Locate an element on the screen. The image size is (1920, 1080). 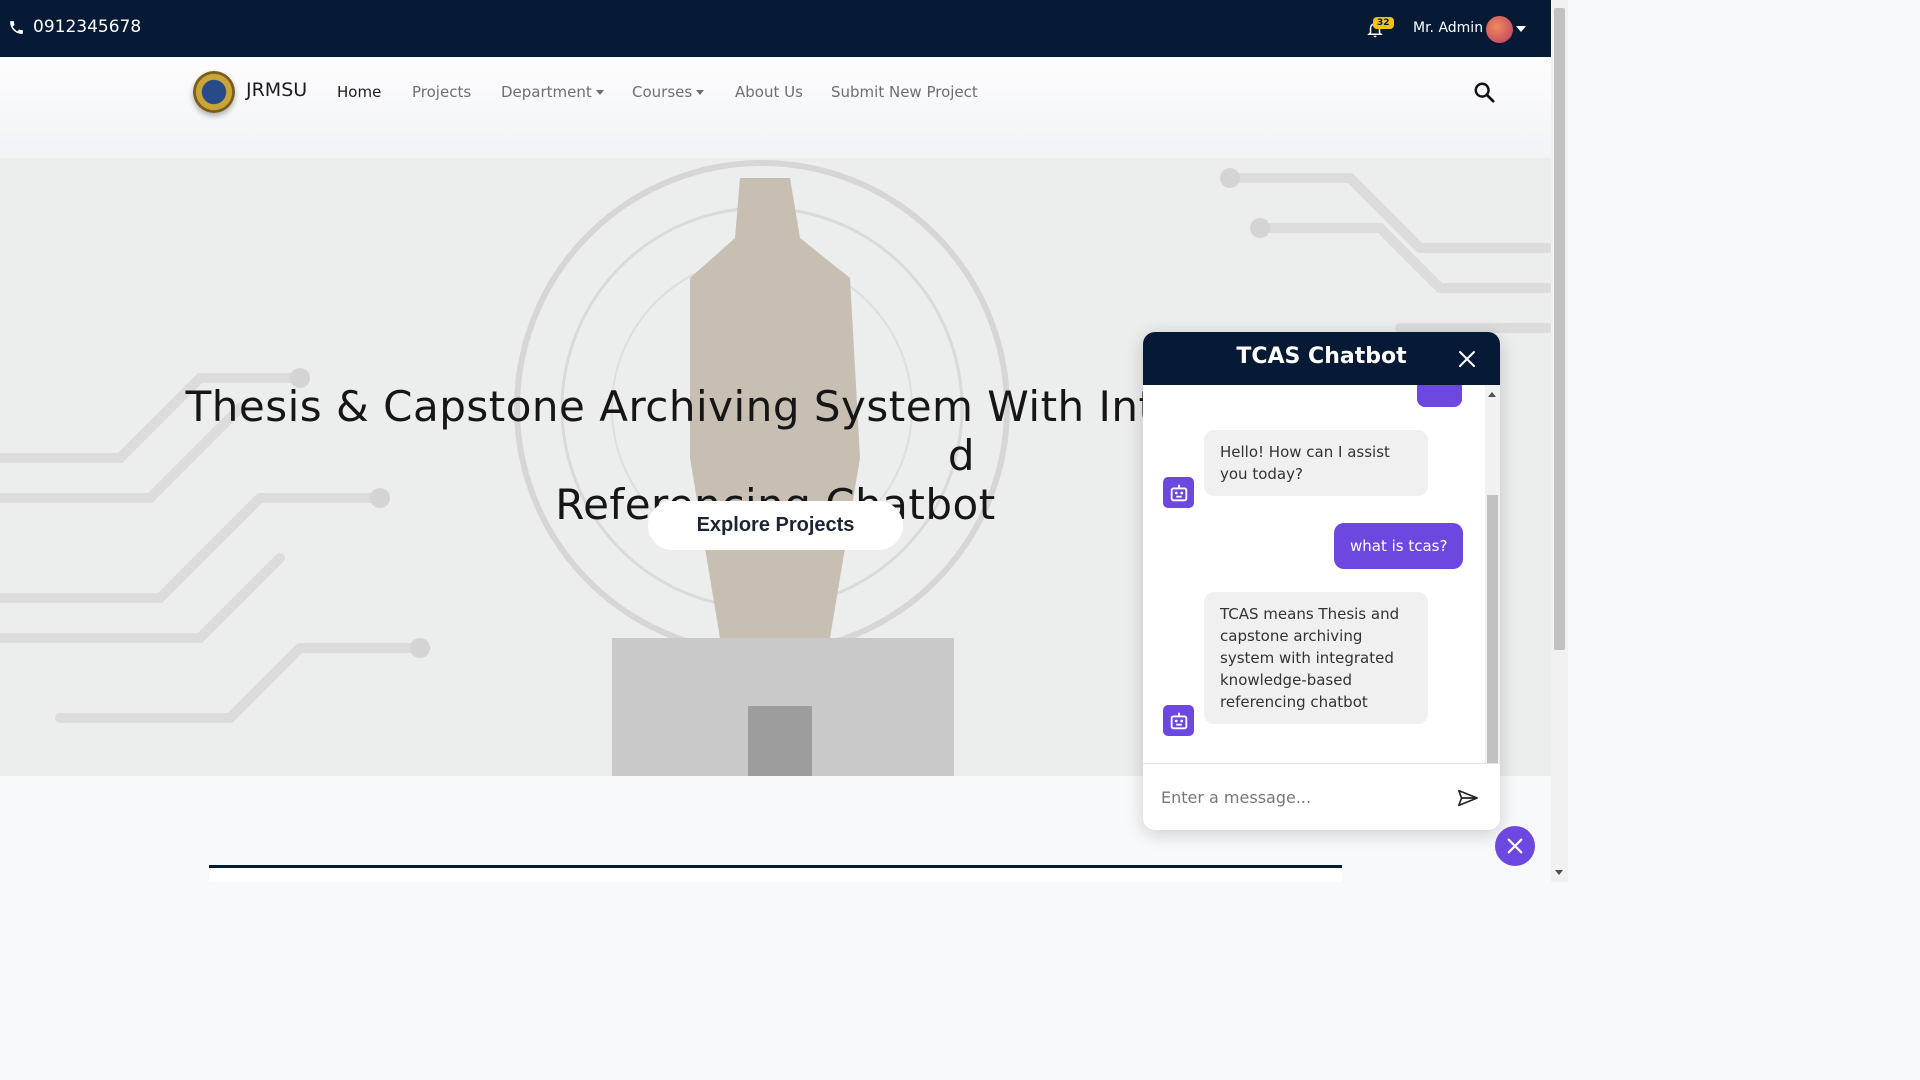
nav-label: Submit New Project is located at coordinates (904, 92).